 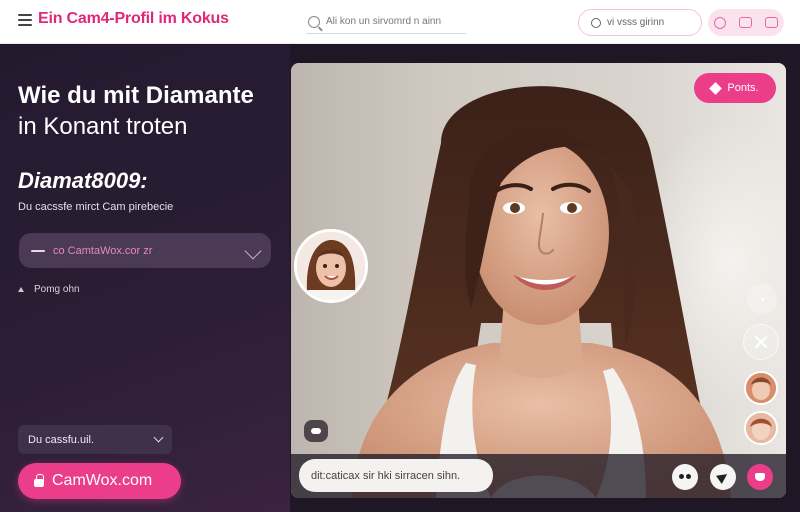 I want to click on more-options-button, so click(x=762, y=299).